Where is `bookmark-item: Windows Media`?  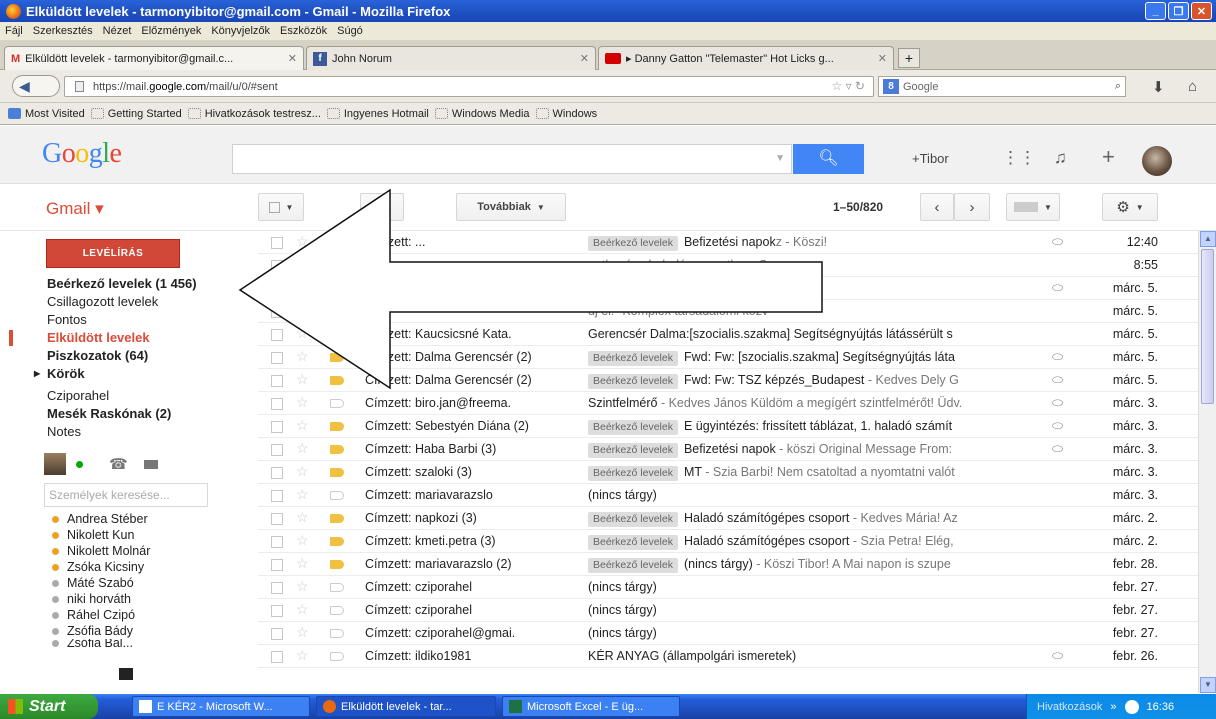
bookmark-item: Windows Media is located at coordinates (482, 114).